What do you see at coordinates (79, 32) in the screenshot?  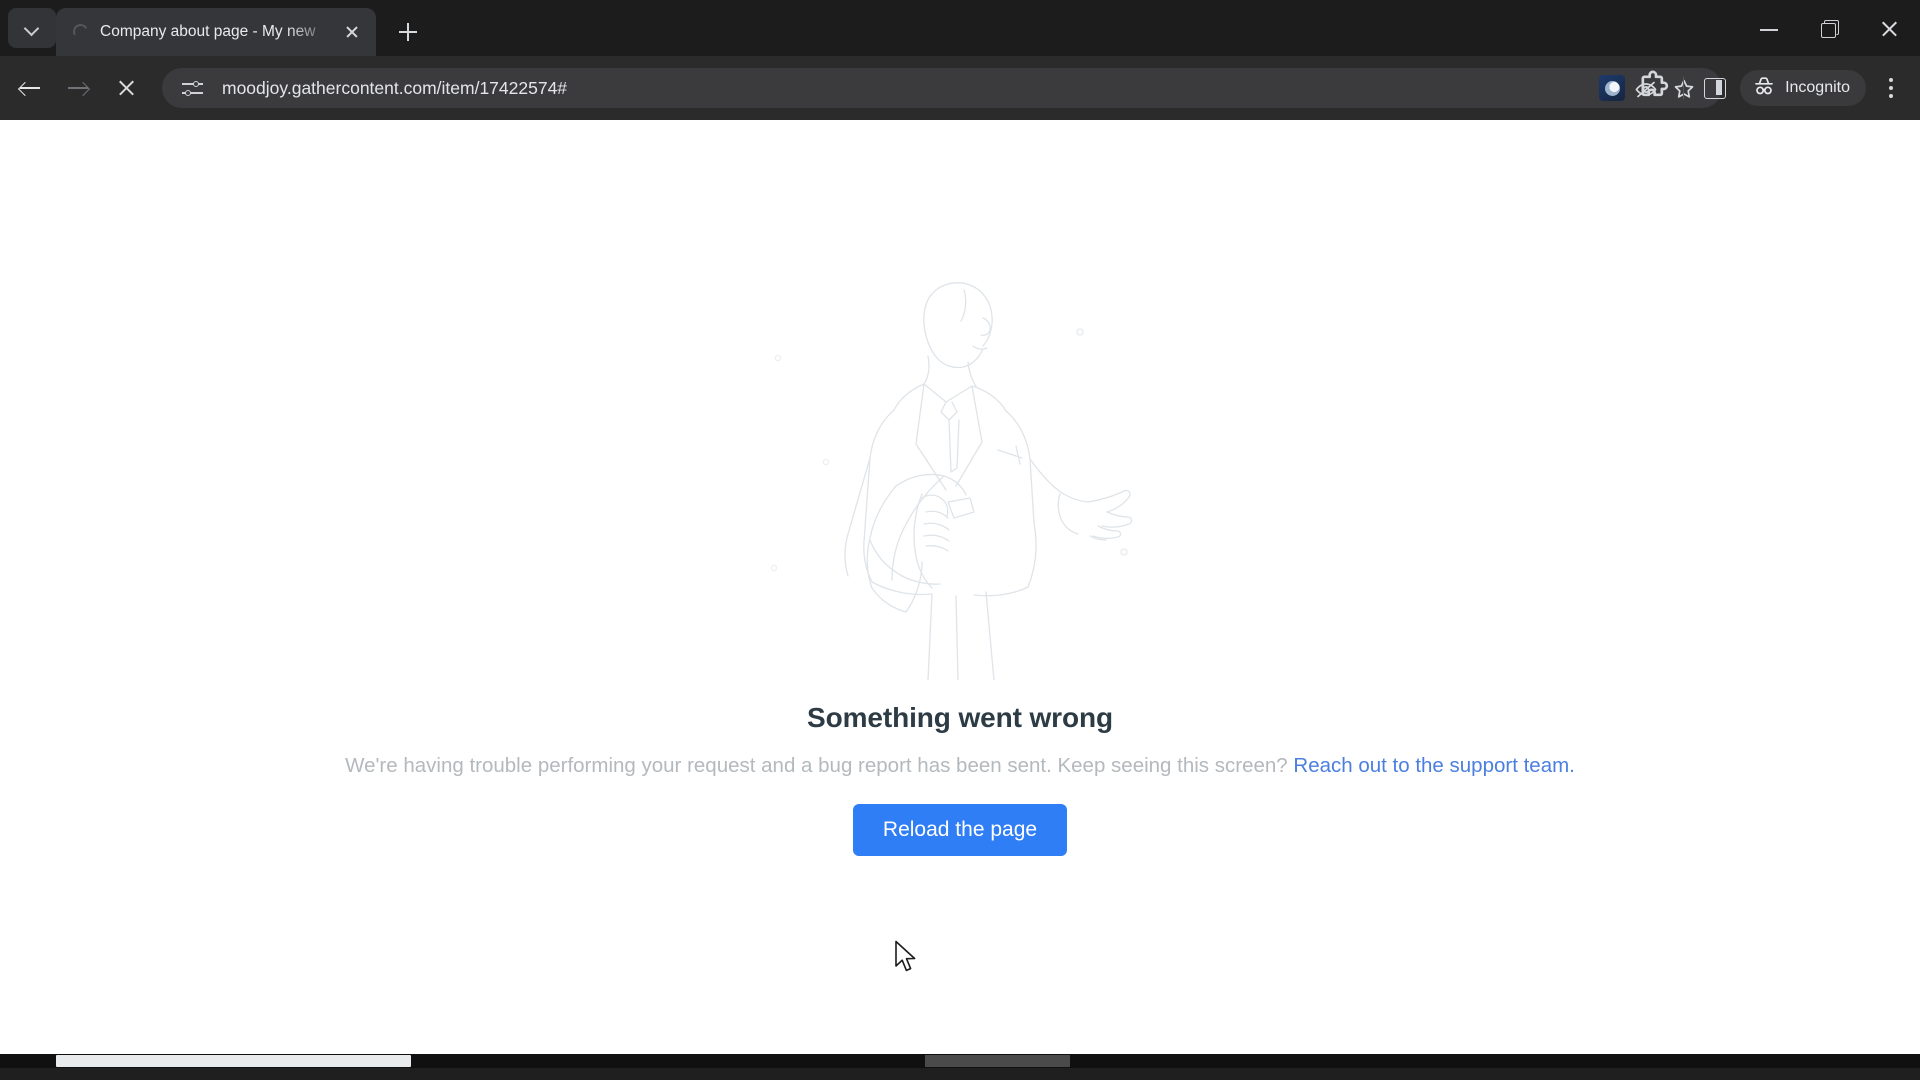 I see `loading-spinner-icon` at bounding box center [79, 32].